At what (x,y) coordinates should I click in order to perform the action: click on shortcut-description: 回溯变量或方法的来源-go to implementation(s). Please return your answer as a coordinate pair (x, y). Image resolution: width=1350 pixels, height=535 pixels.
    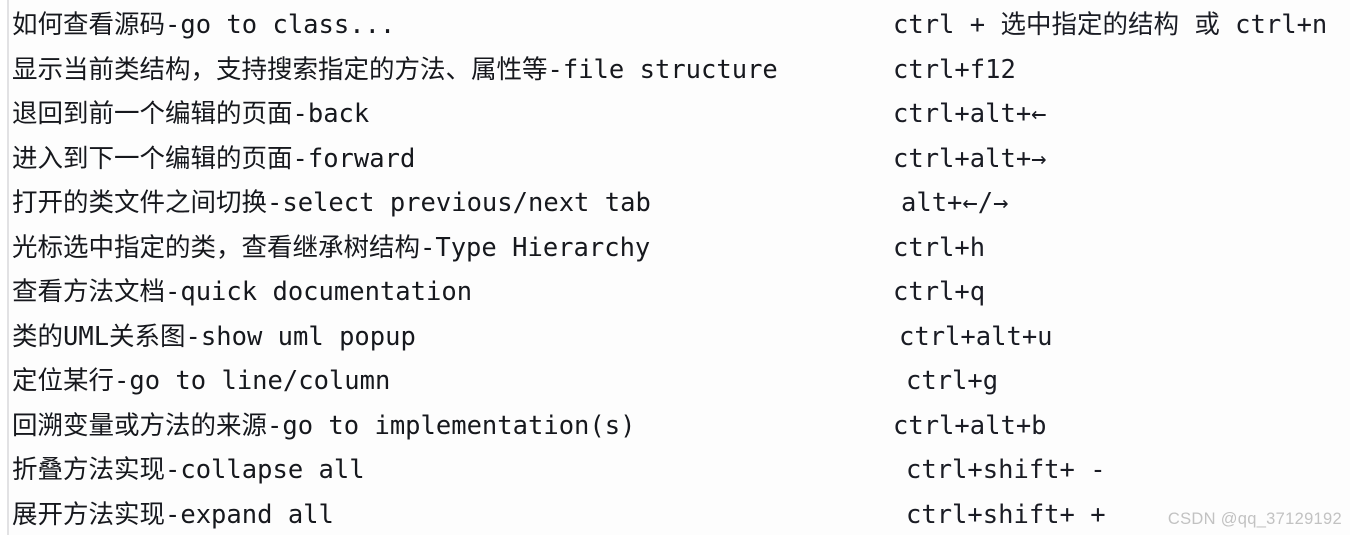
    Looking at the image, I should click on (324, 425).